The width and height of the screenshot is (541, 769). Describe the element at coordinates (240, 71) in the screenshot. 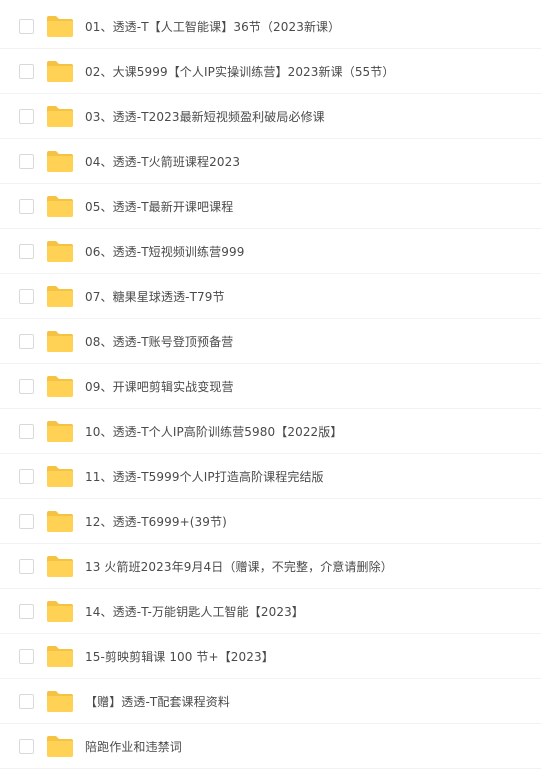

I see `file-name: 02、大课5999【个人IP实操训练营】2023新课（55节）` at that location.